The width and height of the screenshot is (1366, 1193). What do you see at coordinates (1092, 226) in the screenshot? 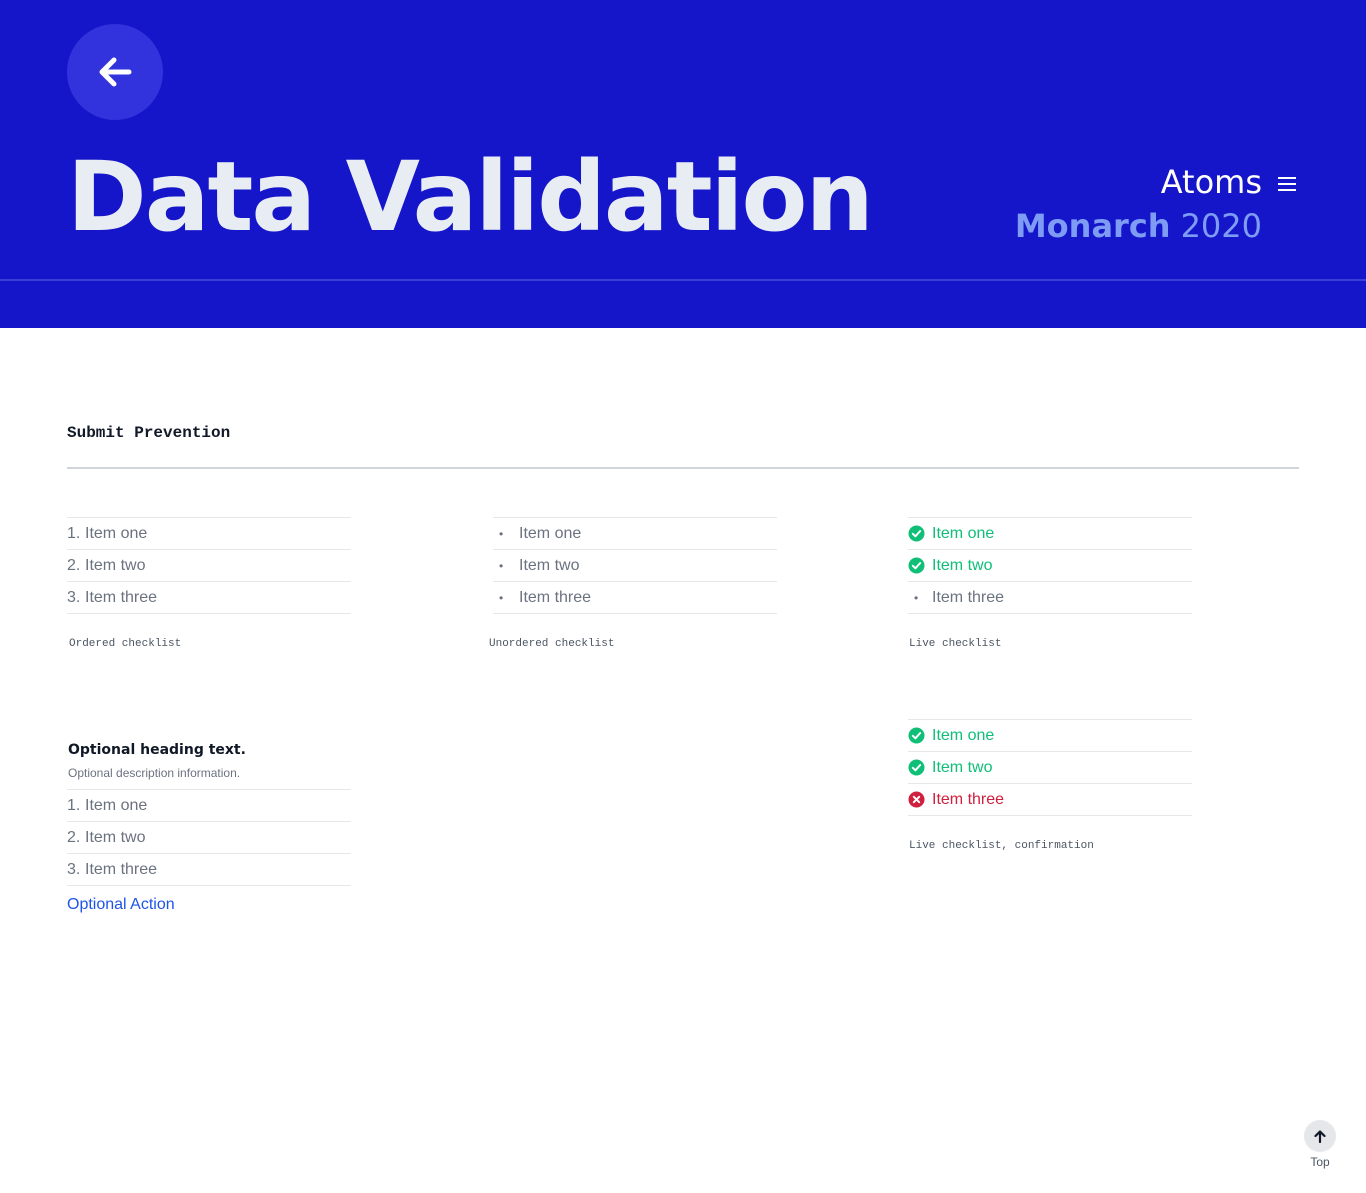
I see `brand-name: Monarch` at bounding box center [1092, 226].